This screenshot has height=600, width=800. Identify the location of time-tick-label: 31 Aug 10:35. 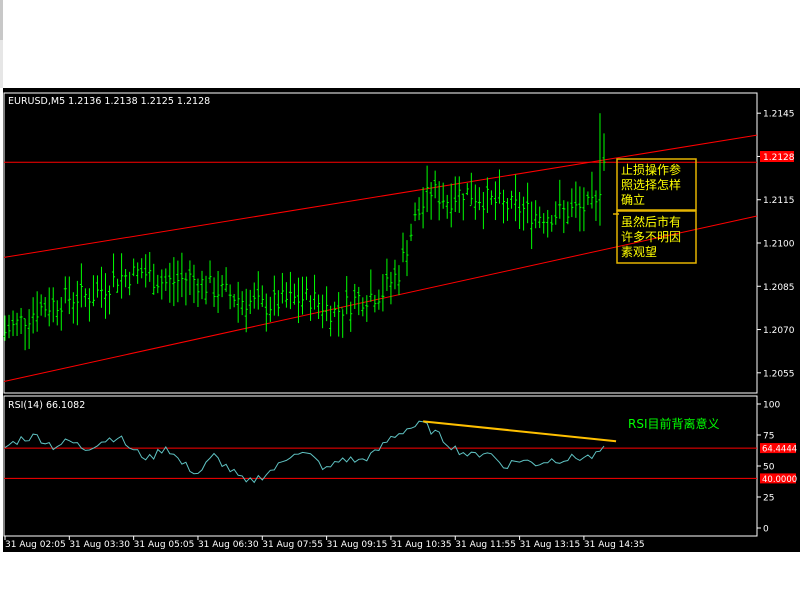
(421, 545).